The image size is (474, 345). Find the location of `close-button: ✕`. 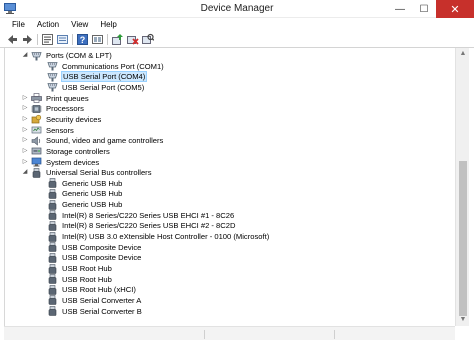

close-button: ✕ is located at coordinates (455, 9).